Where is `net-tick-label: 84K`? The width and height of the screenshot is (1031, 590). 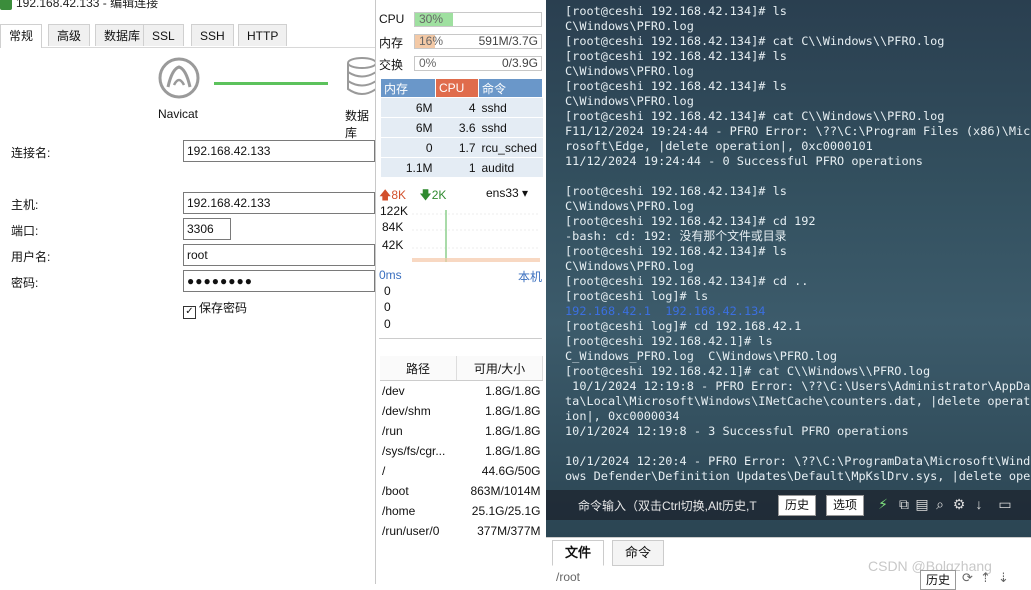 net-tick-label: 84K is located at coordinates (393, 227).